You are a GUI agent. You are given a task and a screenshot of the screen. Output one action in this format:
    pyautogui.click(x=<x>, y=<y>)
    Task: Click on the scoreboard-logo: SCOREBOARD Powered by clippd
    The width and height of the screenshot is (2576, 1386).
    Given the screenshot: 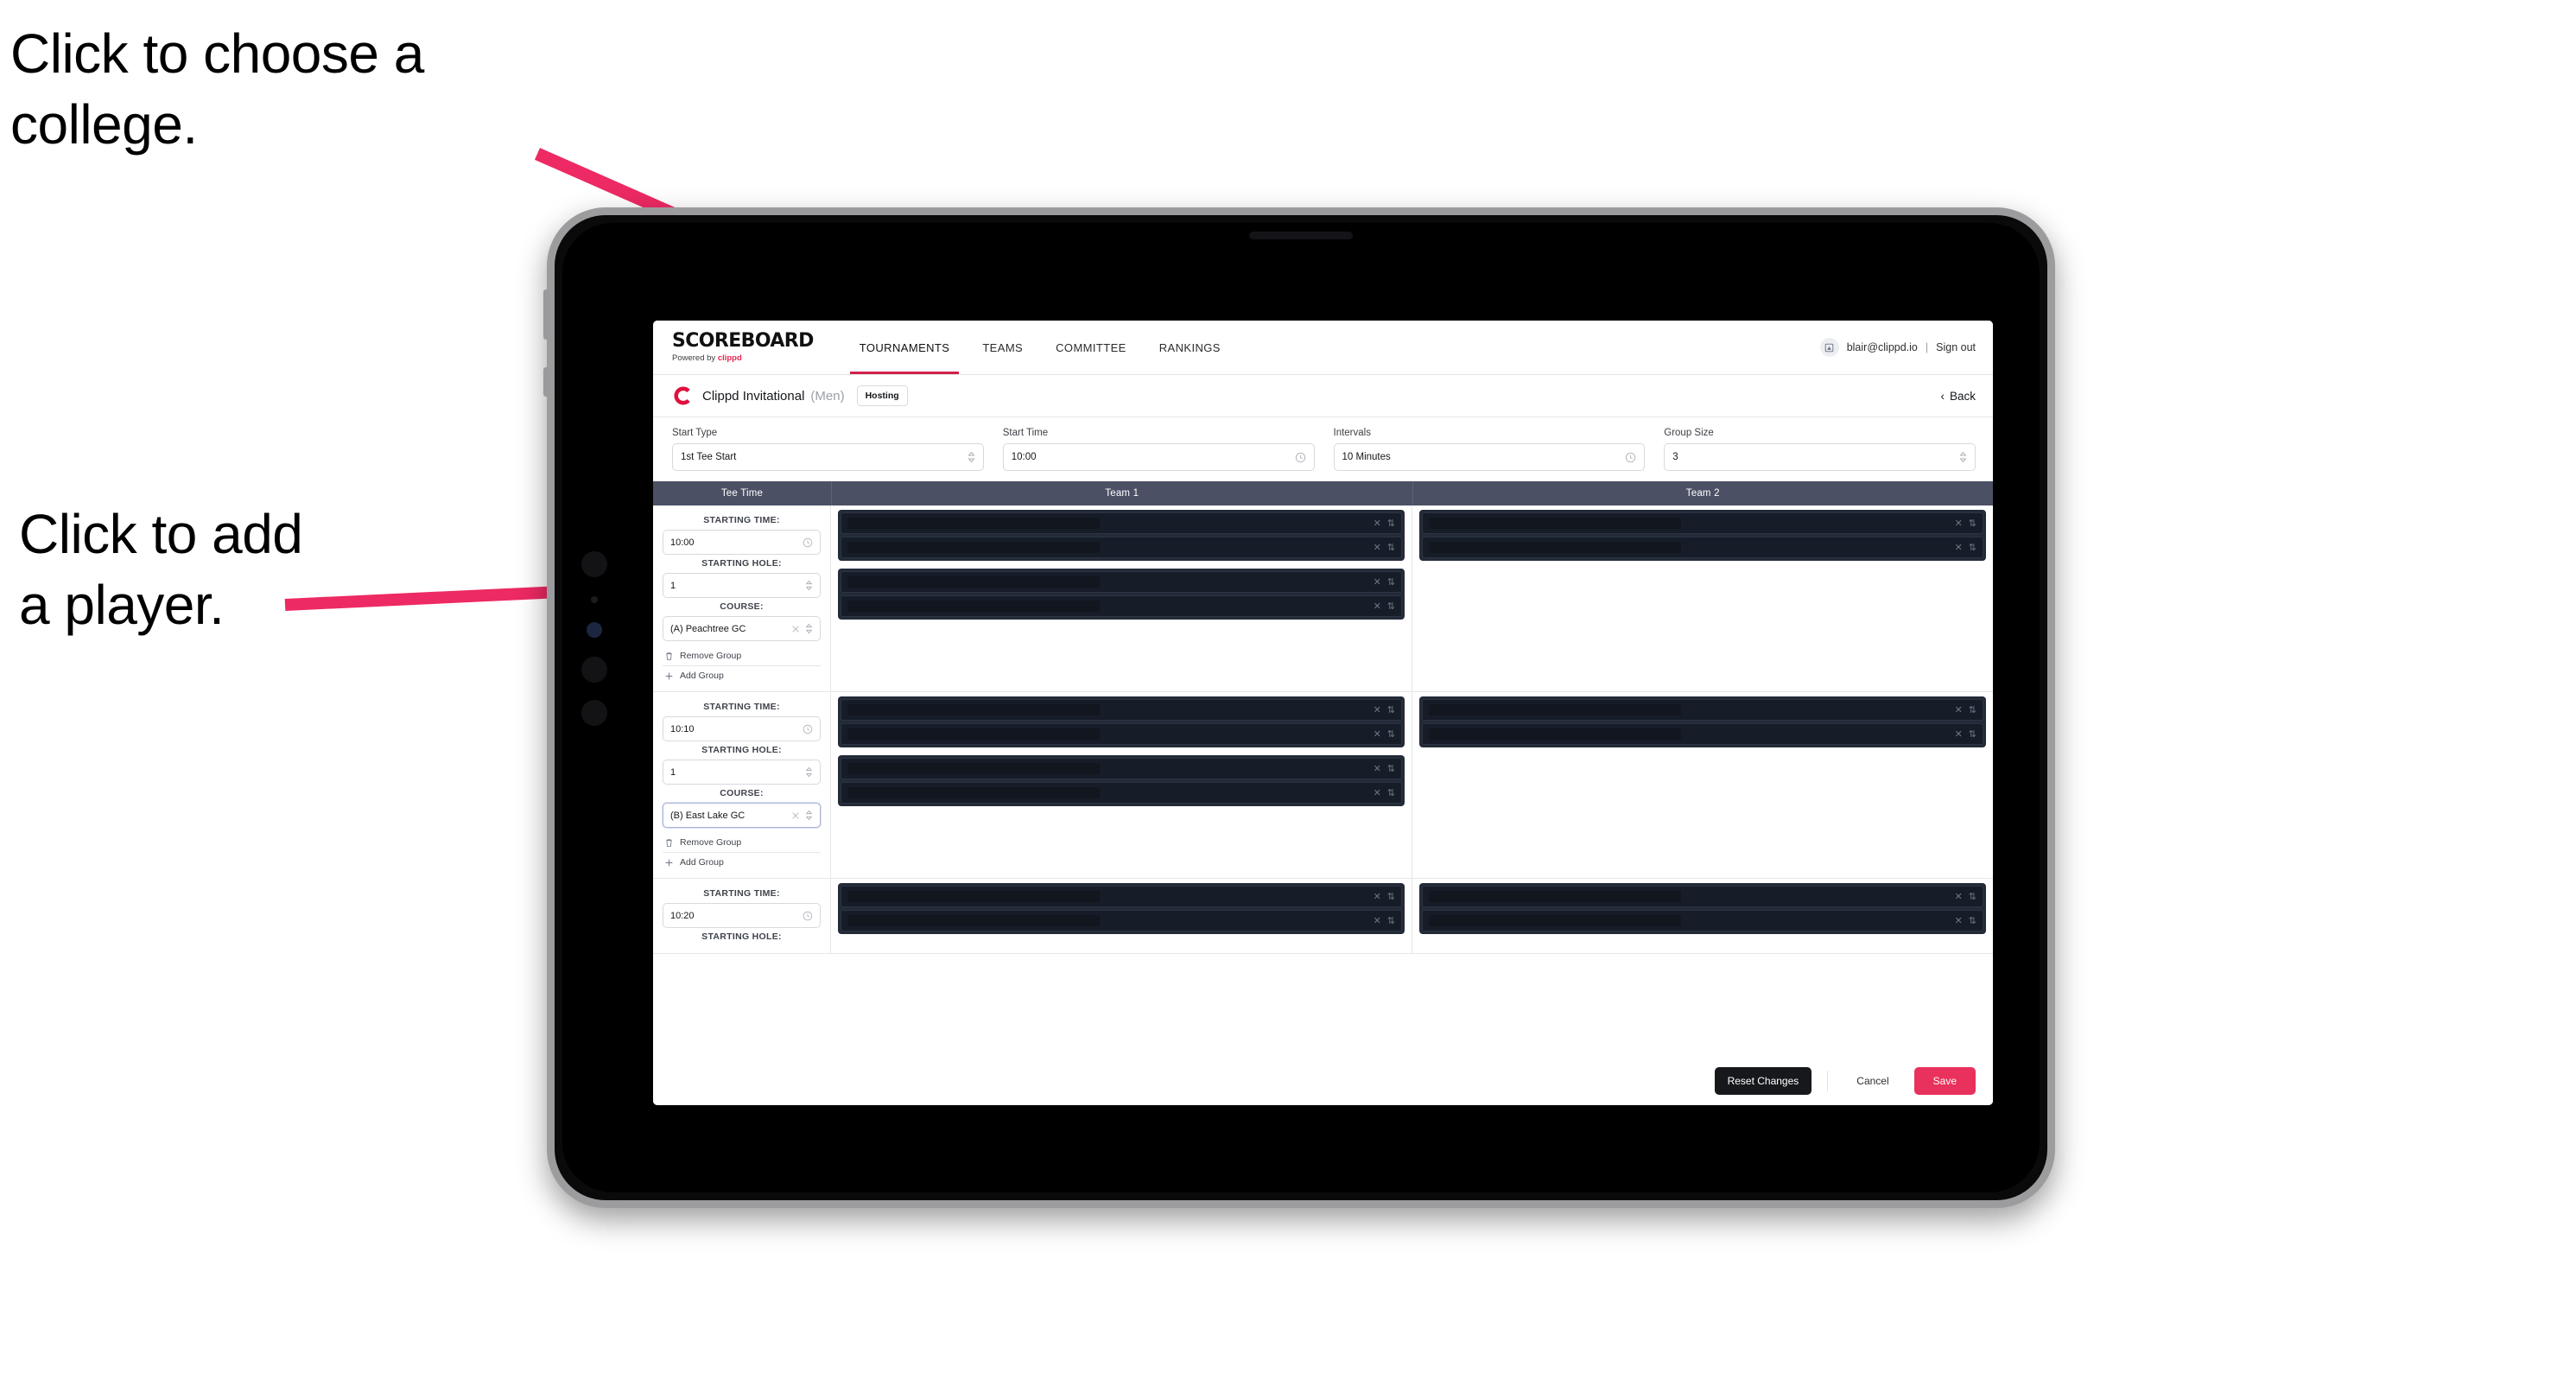 What is the action you would take?
    pyautogui.click(x=743, y=348)
    